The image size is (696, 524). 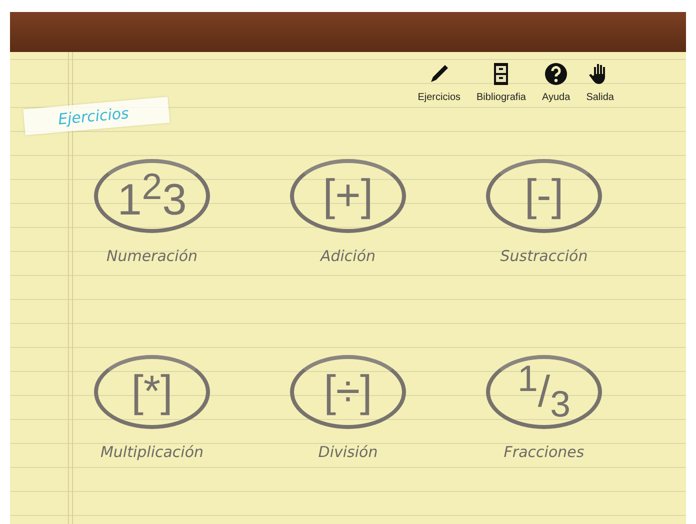 What do you see at coordinates (152, 452) in the screenshot?
I see `category-label: Multiplicación` at bounding box center [152, 452].